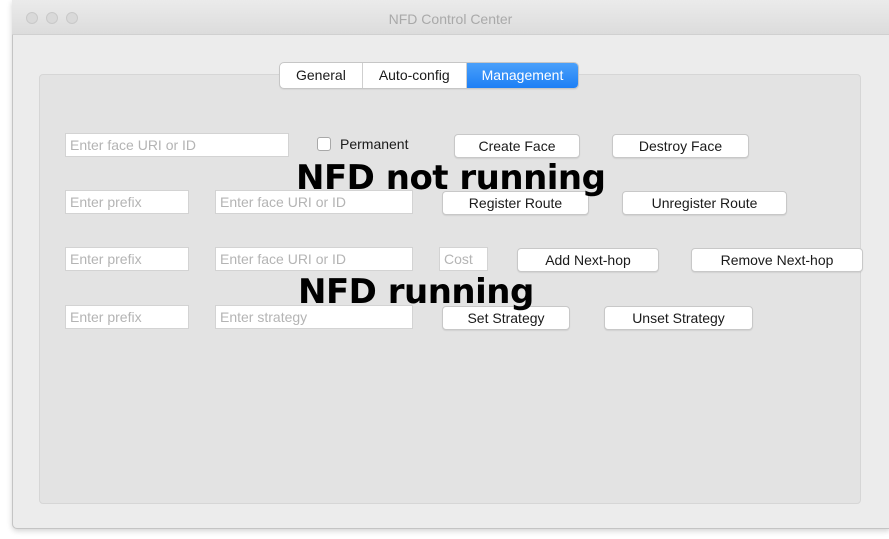 The width and height of the screenshot is (889, 539). I want to click on tab-management: Management, so click(522, 75).